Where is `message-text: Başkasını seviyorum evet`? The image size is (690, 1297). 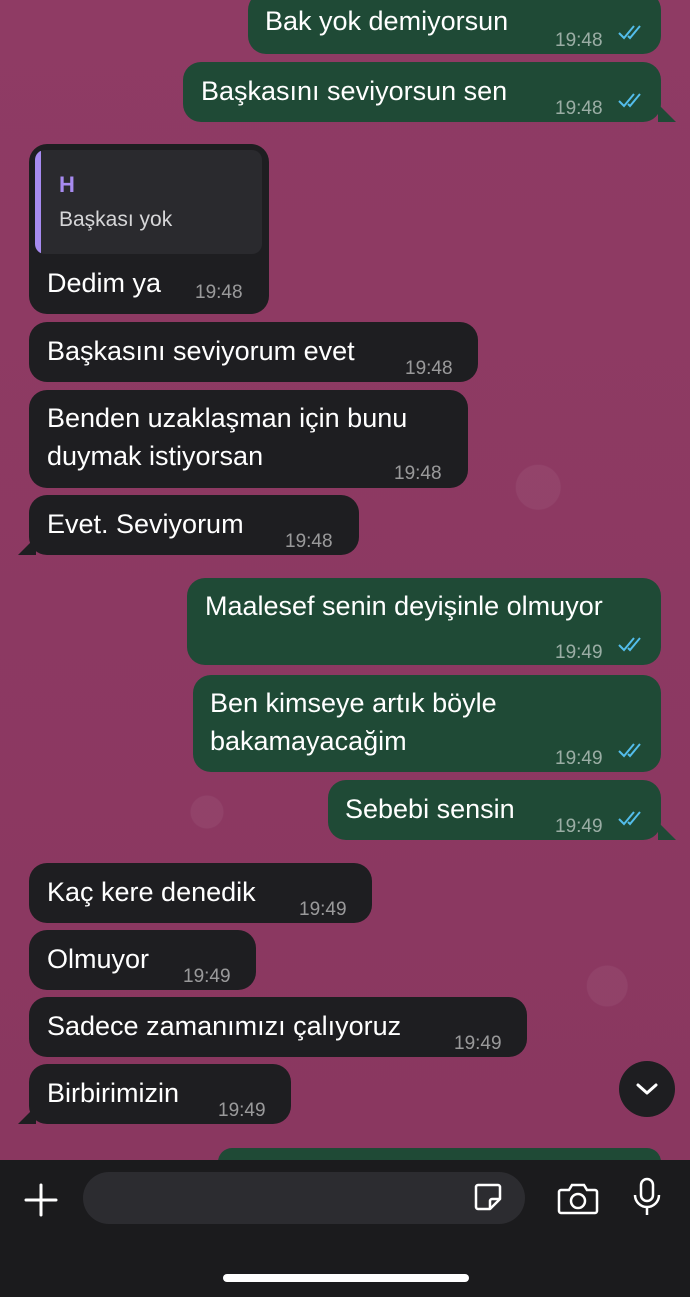 message-text: Başkasını seviyorum evet is located at coordinates (201, 351).